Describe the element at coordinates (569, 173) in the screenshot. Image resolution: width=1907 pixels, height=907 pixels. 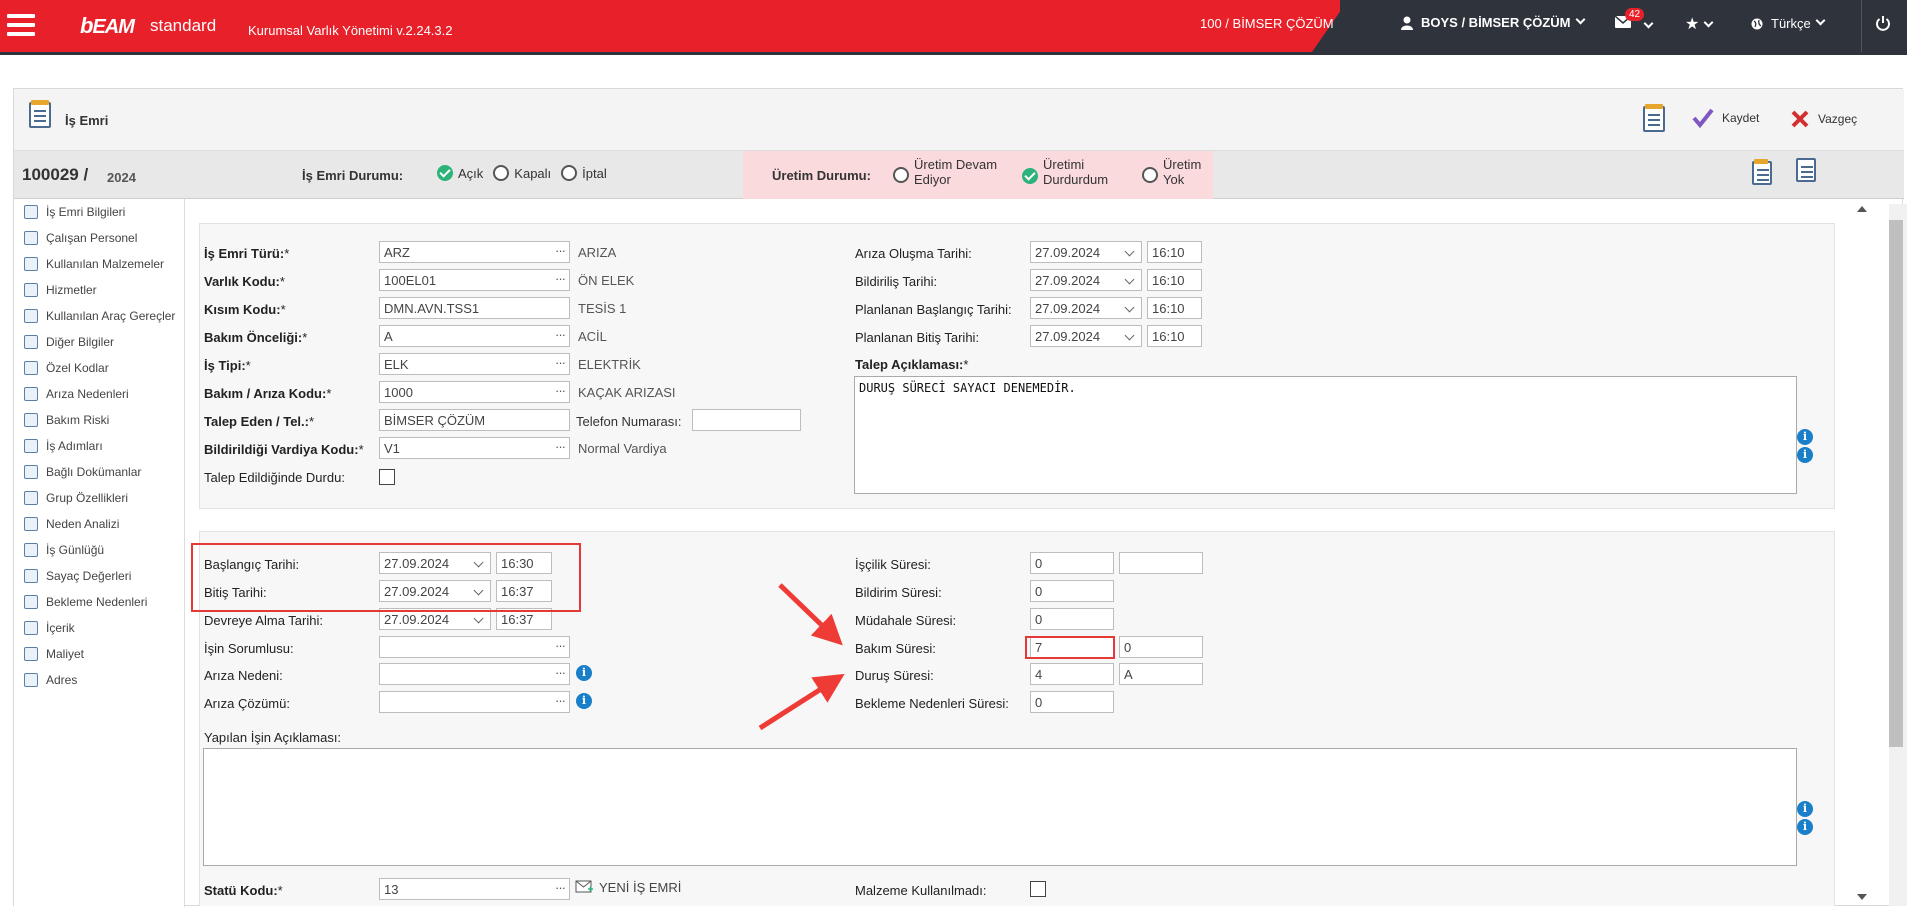
I see `radio-iptal` at that location.